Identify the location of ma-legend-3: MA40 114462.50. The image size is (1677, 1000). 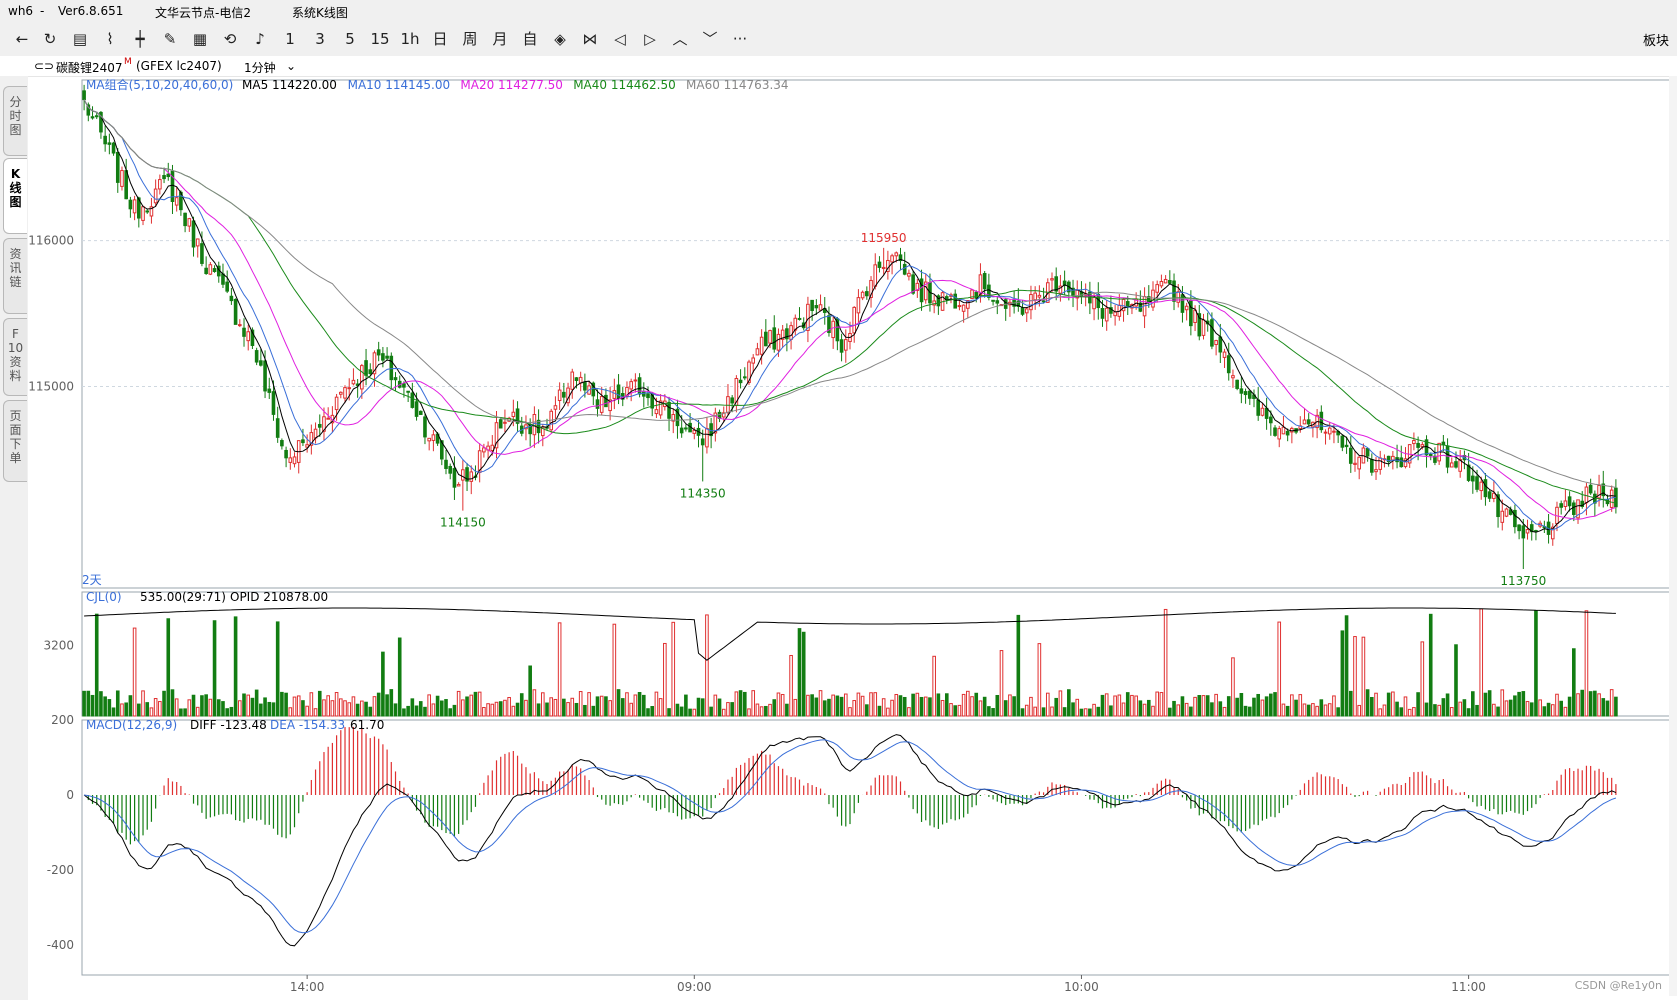
(624, 85).